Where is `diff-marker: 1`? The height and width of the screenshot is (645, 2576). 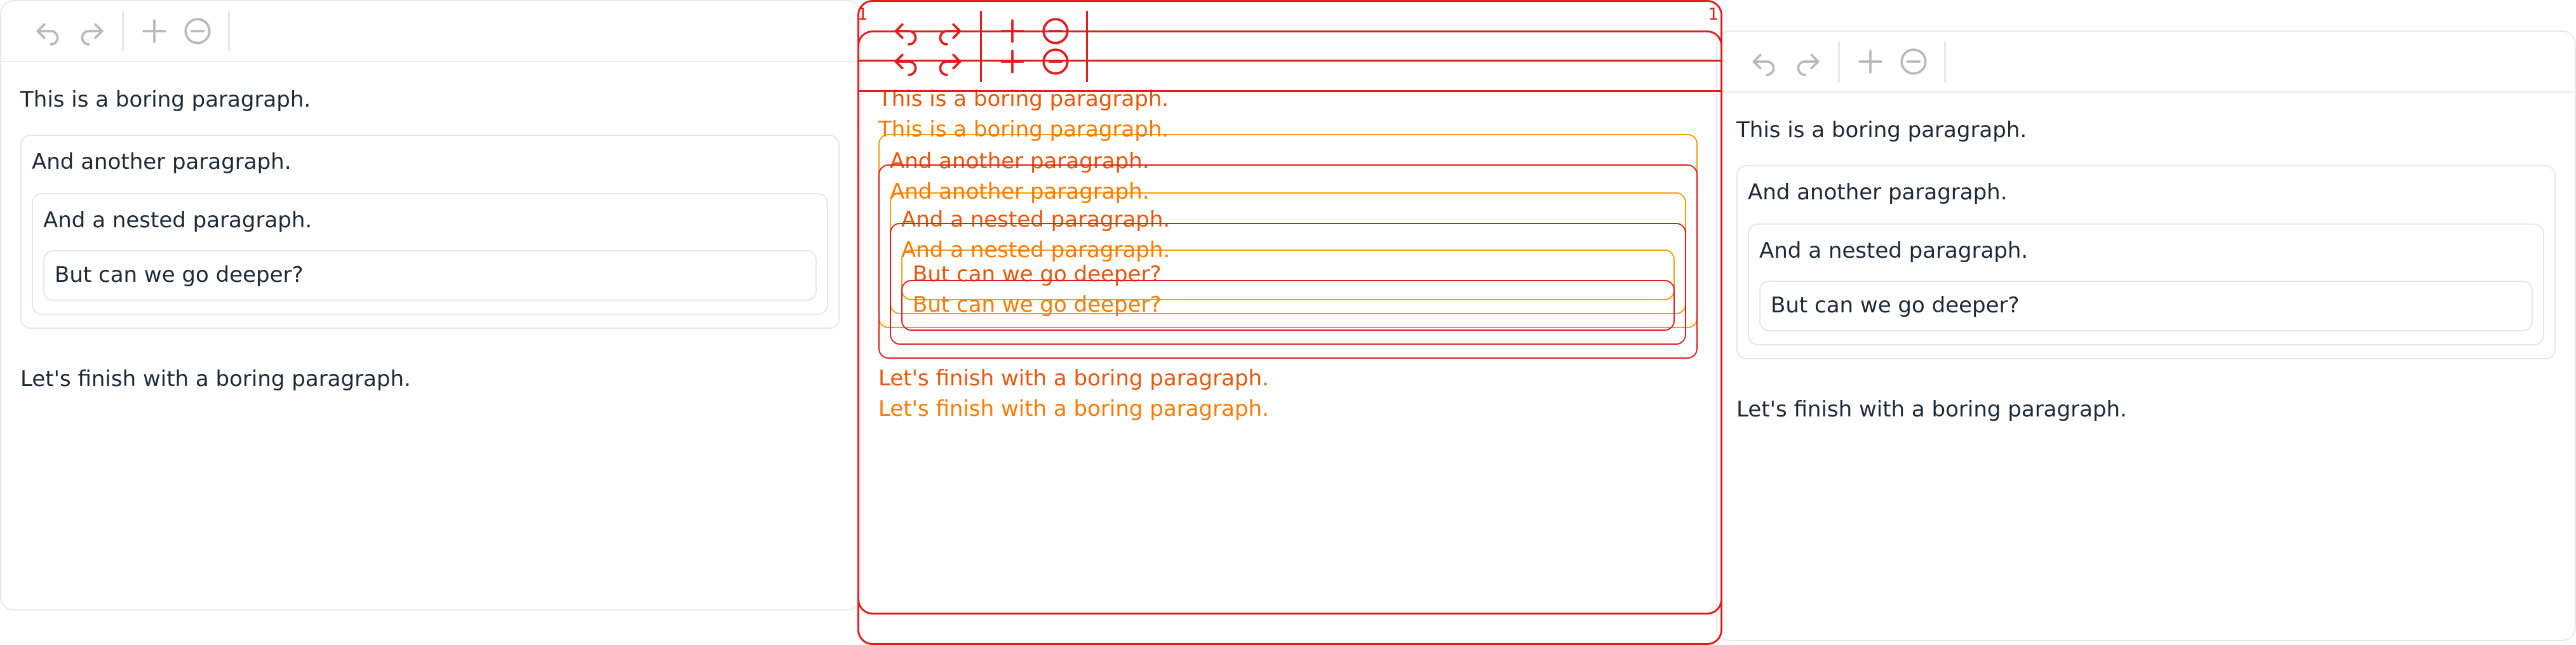 diff-marker: 1 is located at coordinates (1713, 14).